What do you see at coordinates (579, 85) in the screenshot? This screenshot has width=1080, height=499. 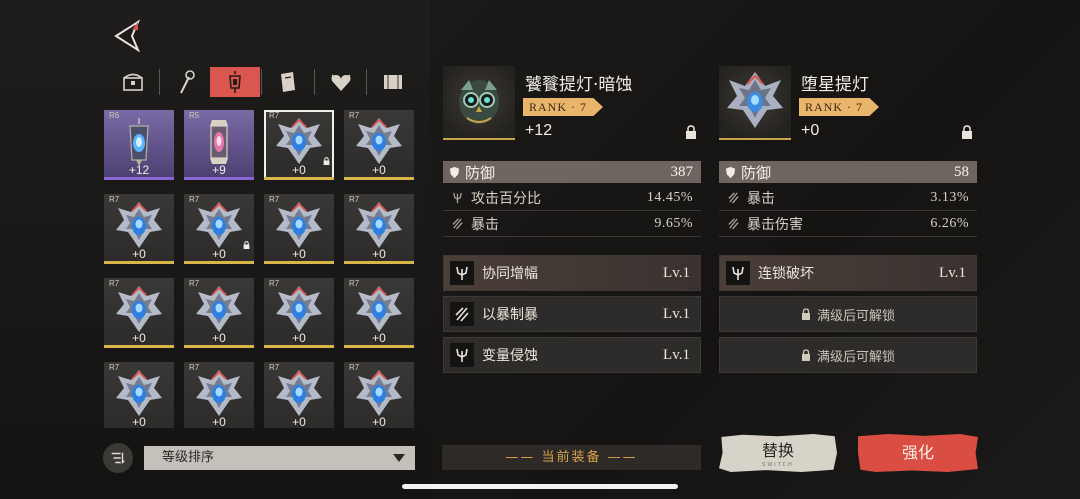 I see `equipped-name: 饕餮提灯·暗蚀` at bounding box center [579, 85].